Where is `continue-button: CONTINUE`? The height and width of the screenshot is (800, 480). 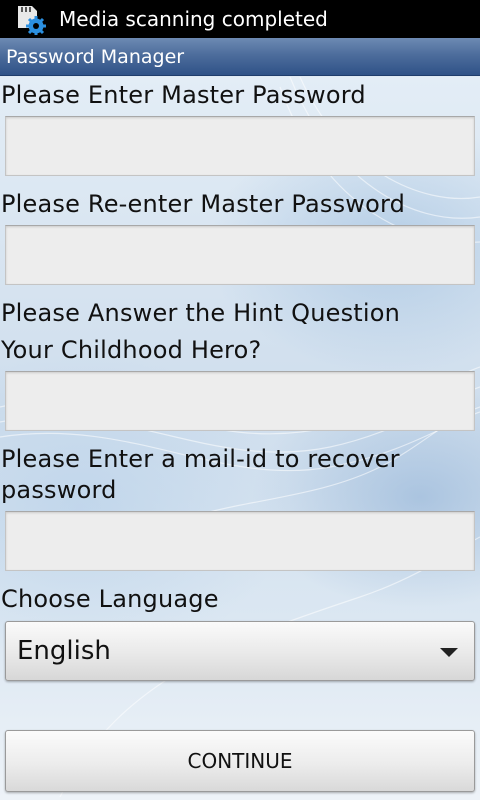
continue-button: CONTINUE is located at coordinates (240, 761).